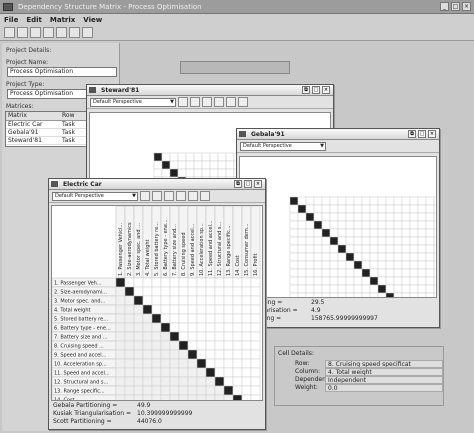 The width and height of the screenshot is (474, 433). I want to click on gebala-titlebar: Gebala'91 ⧉ □ ×, so click(338, 134).